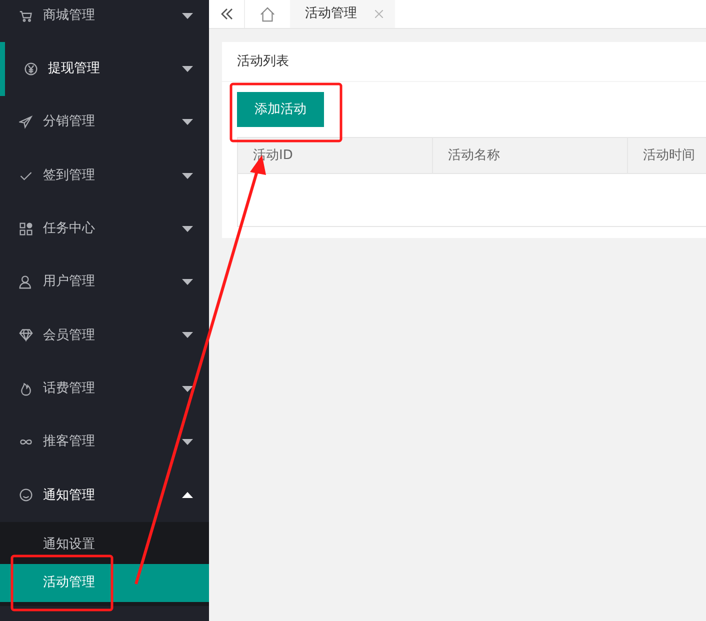 This screenshot has width=706, height=621. What do you see at coordinates (26, 495) in the screenshot?
I see `smile-icon` at bounding box center [26, 495].